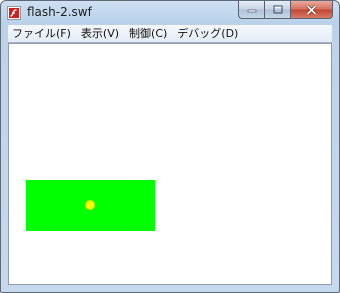  What do you see at coordinates (100, 33) in the screenshot?
I see `menu-view: 表示(V)` at bounding box center [100, 33].